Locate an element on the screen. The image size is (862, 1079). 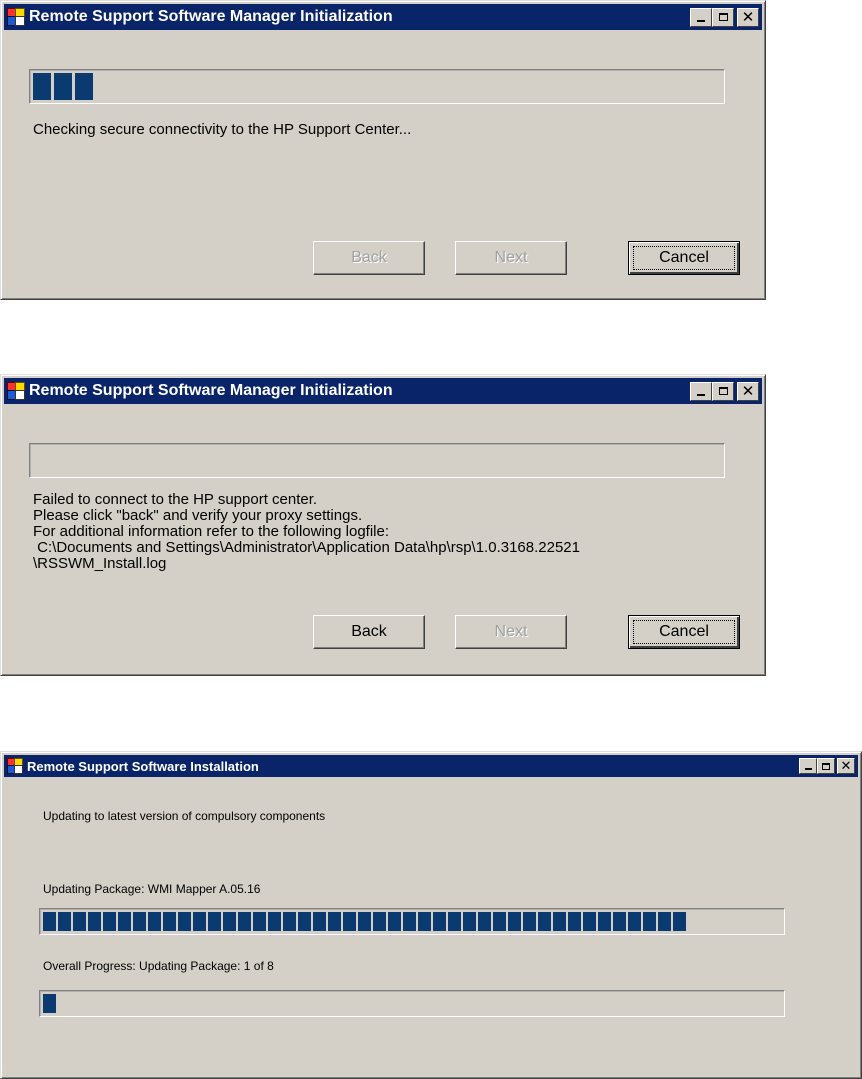
message-line: \RSSWM_Install.log is located at coordinates (100, 563).